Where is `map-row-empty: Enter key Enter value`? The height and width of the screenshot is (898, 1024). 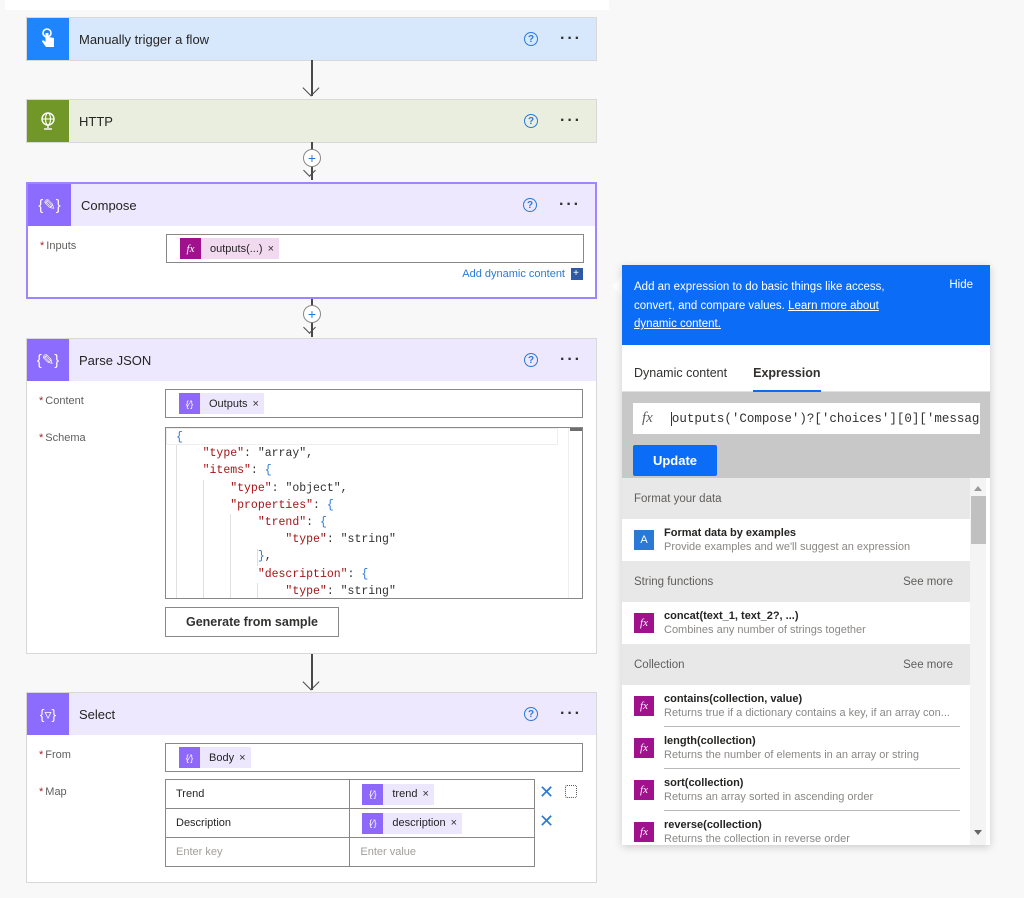
map-row-empty: Enter key Enter value is located at coordinates (349, 852).